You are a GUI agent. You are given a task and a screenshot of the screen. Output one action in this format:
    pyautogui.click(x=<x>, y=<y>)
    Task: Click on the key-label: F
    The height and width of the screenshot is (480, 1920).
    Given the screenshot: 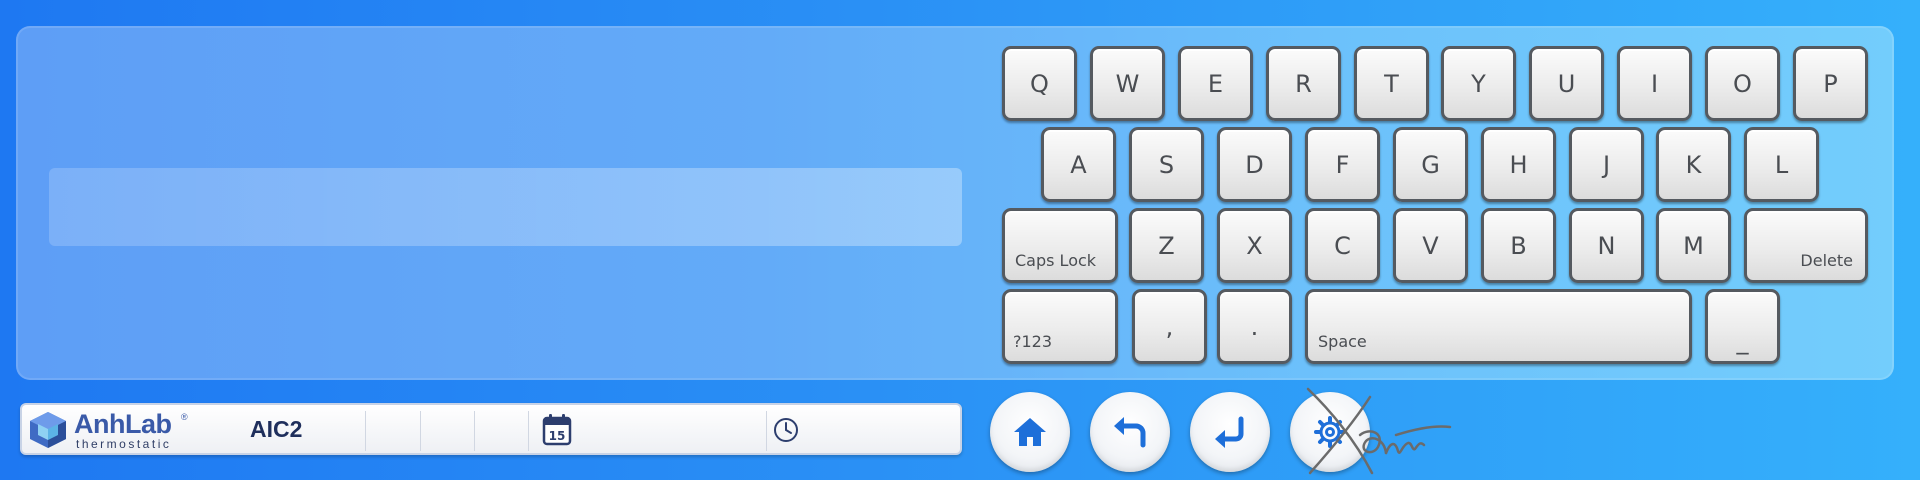 What is the action you would take?
    pyautogui.click(x=1342, y=164)
    